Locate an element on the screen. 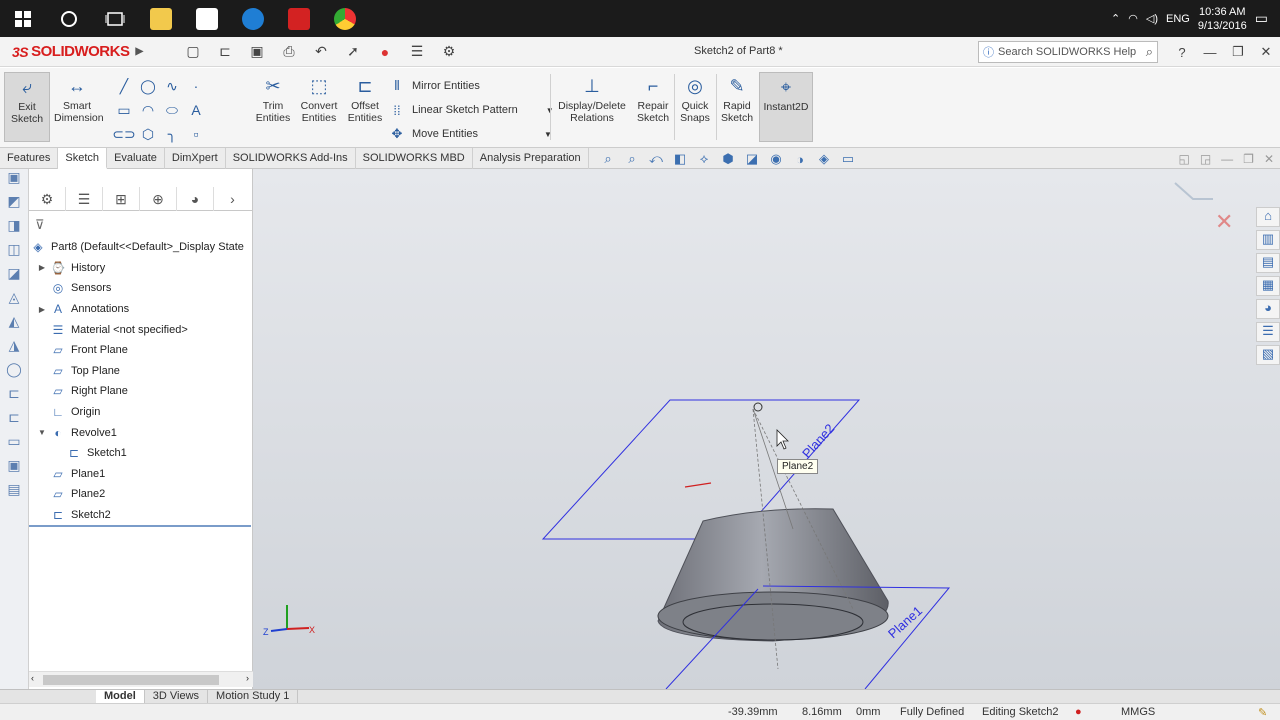 The height and width of the screenshot is (720, 1280). tree-node-top-plane: ▱ Top Plane is located at coordinates (141, 371).